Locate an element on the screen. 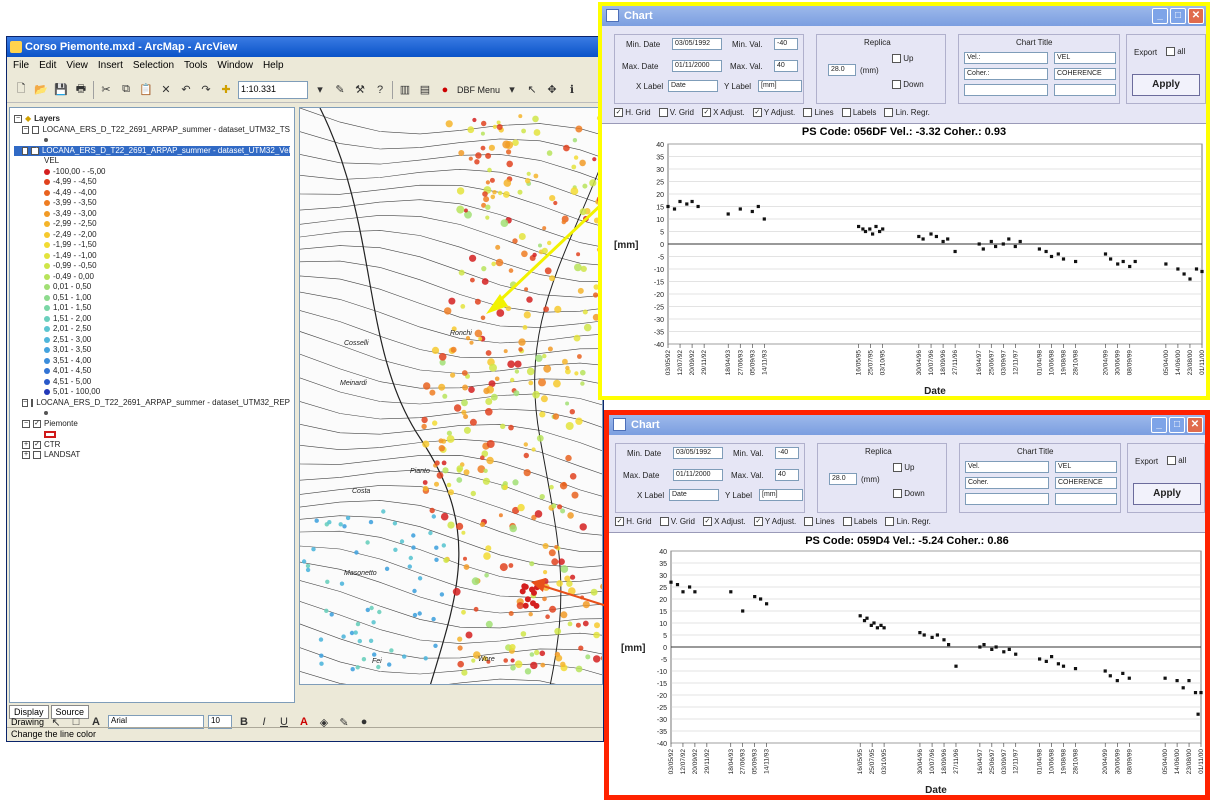 The height and width of the screenshot is (800, 1210). y-tick-label: 10 is located at coordinates (663, 624).